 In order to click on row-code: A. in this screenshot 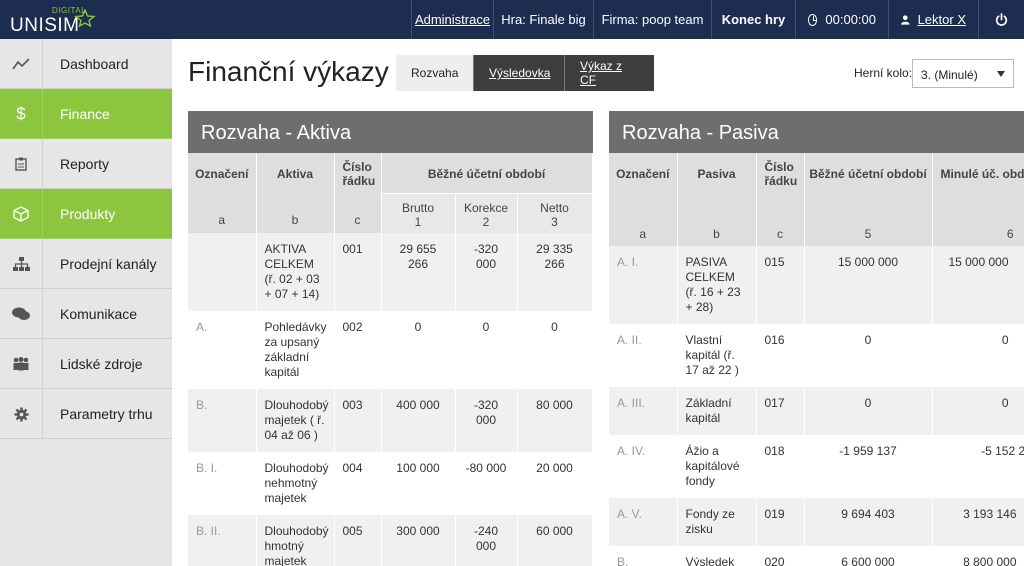, I will do `click(222, 350)`.